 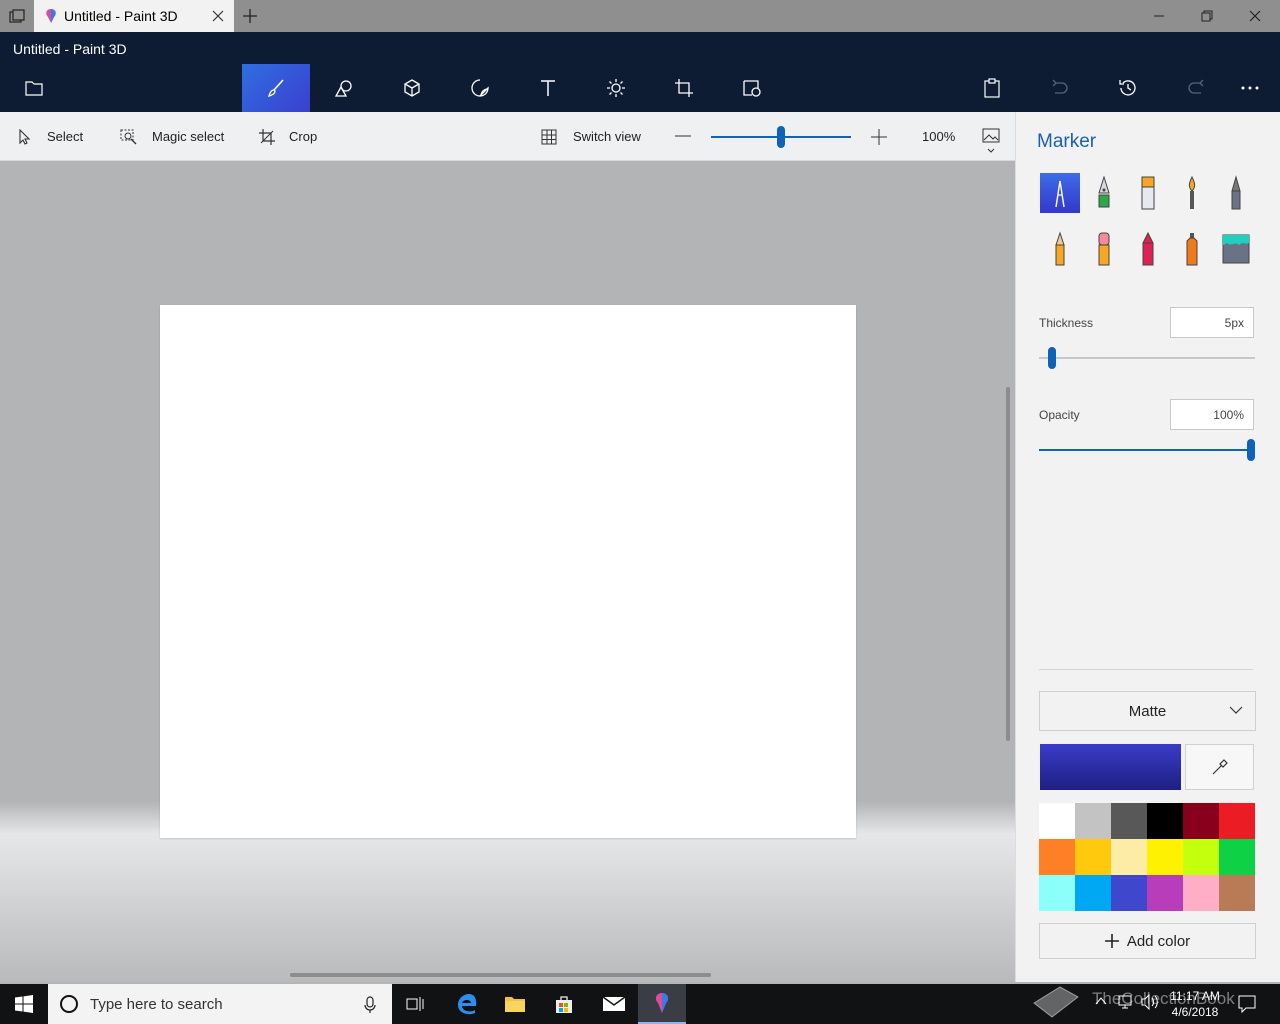 What do you see at coordinates (1195, 1004) in the screenshot?
I see `system-clock: 11:17 AM 4/6/2018` at bounding box center [1195, 1004].